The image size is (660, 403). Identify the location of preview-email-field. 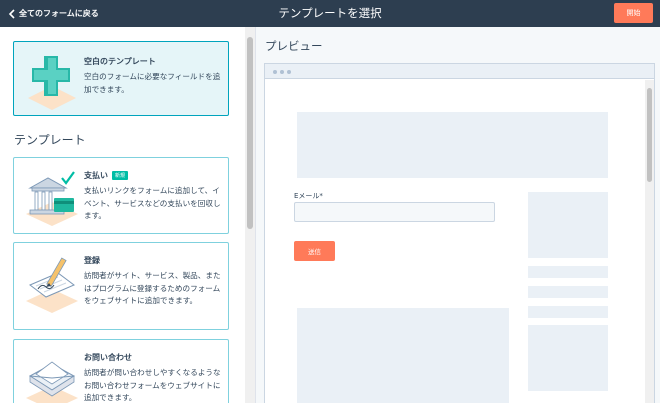
(394, 212).